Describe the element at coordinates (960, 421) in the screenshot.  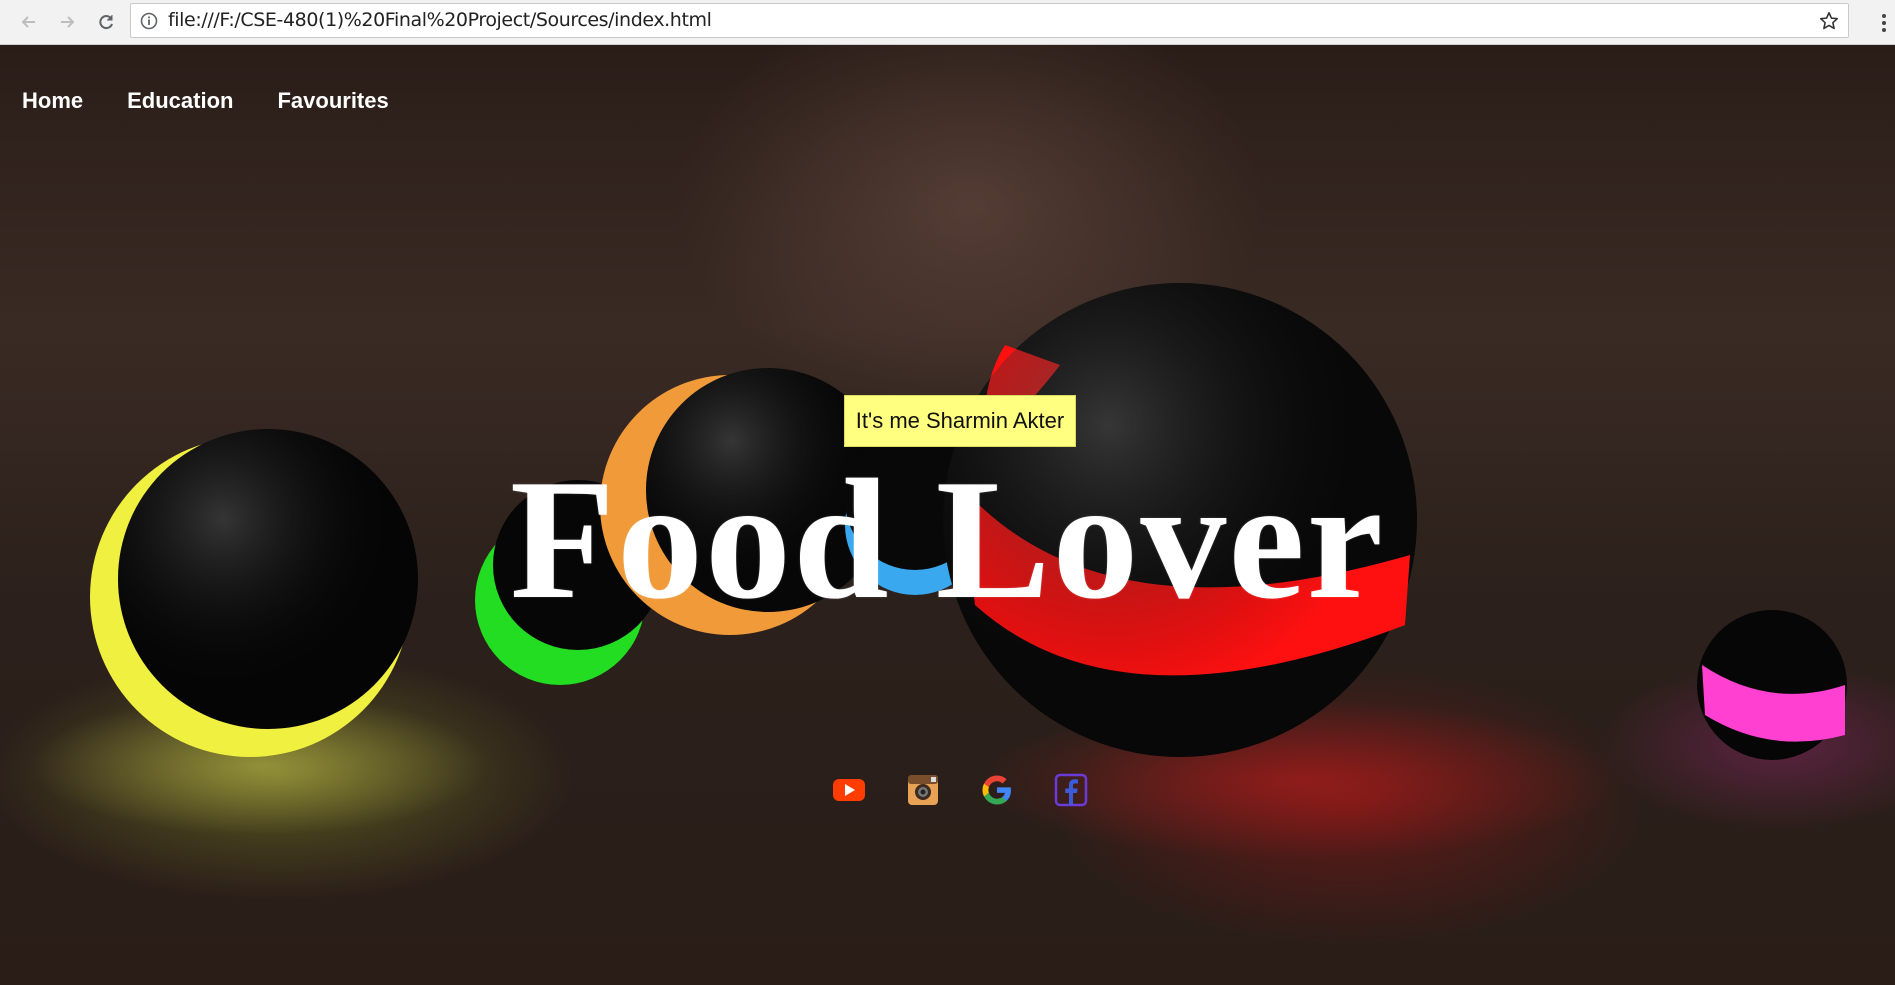
I see `tooltip: It's me Sharmin Akter` at that location.